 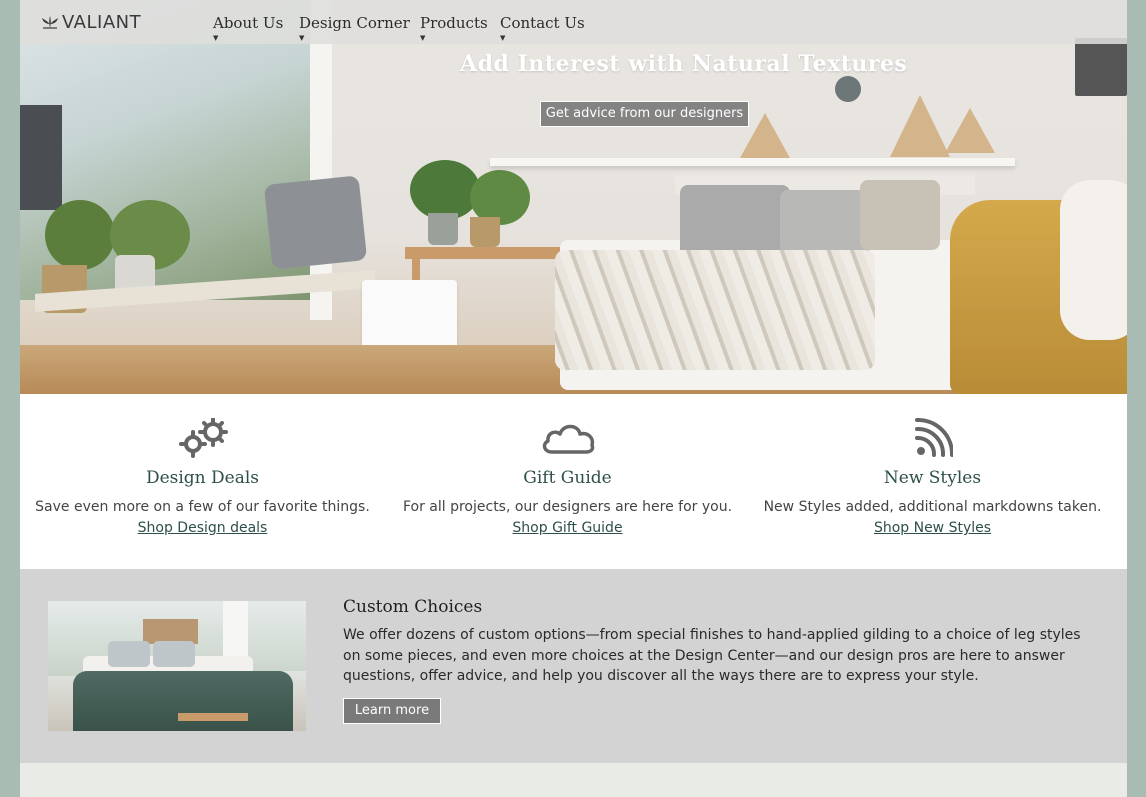 I want to click on feature-title: New Styles, so click(x=932, y=478).